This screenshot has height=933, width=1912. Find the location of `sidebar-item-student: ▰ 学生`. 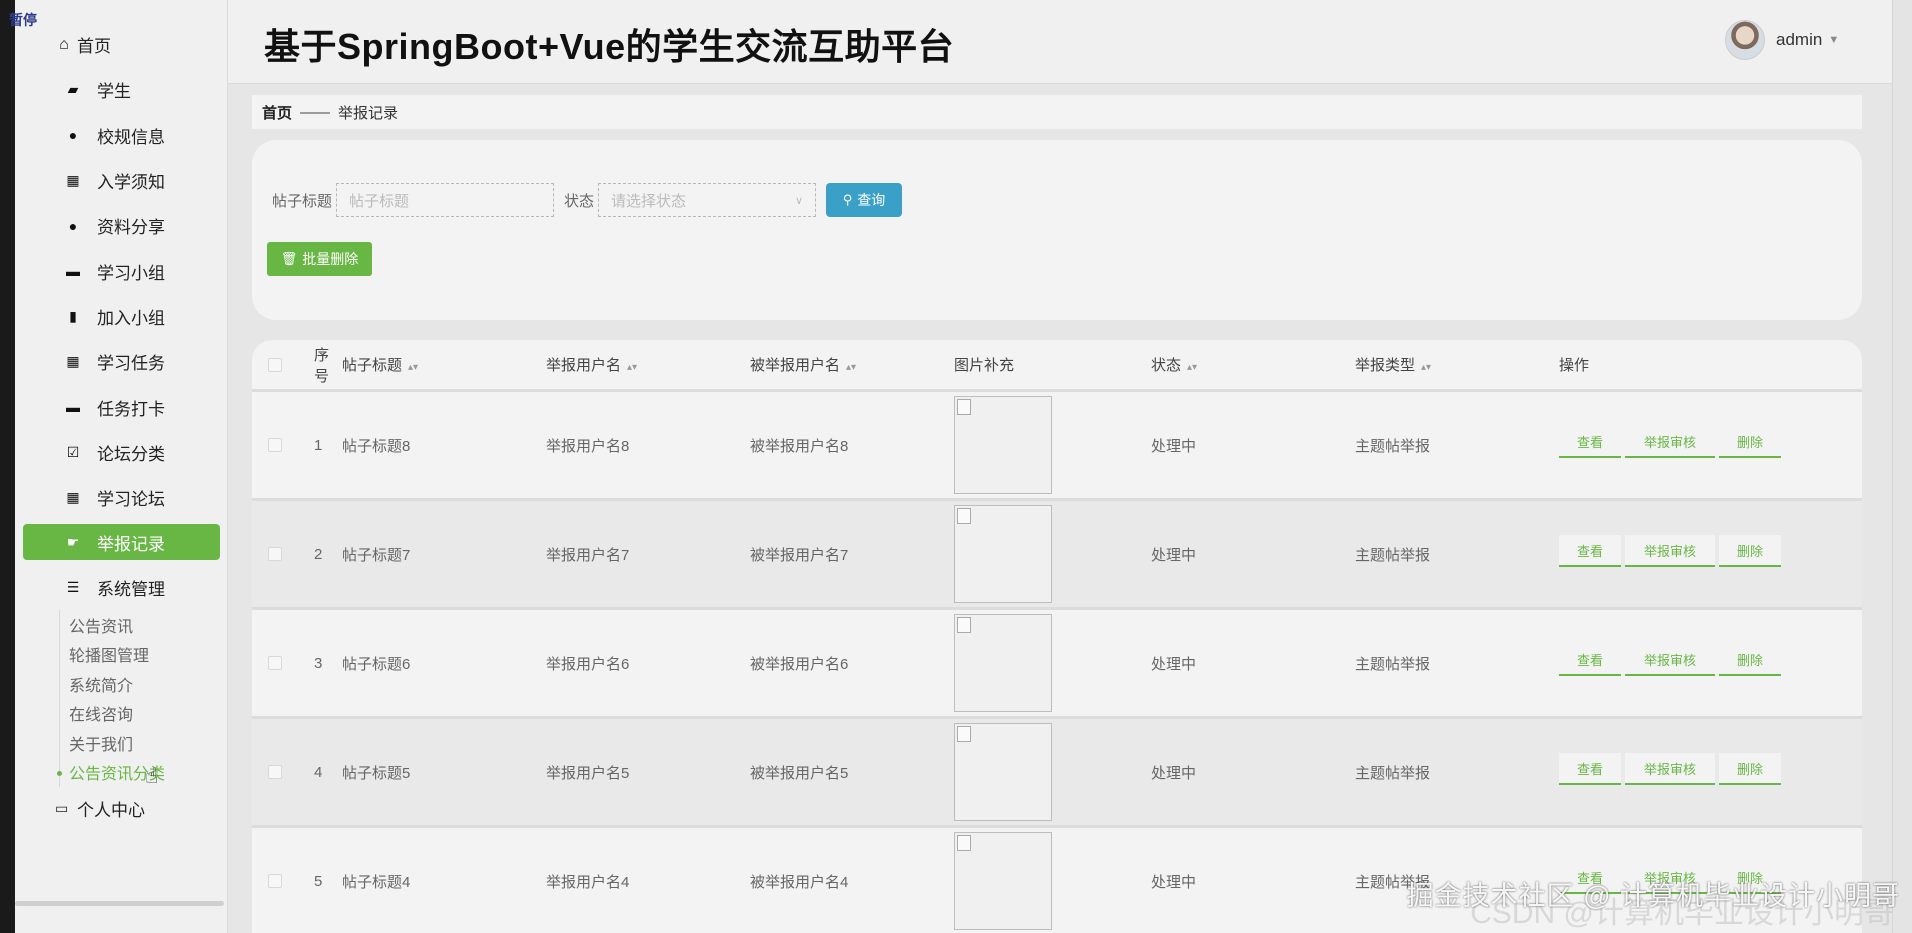

sidebar-item-student: ▰ 学生 is located at coordinates (121, 89).